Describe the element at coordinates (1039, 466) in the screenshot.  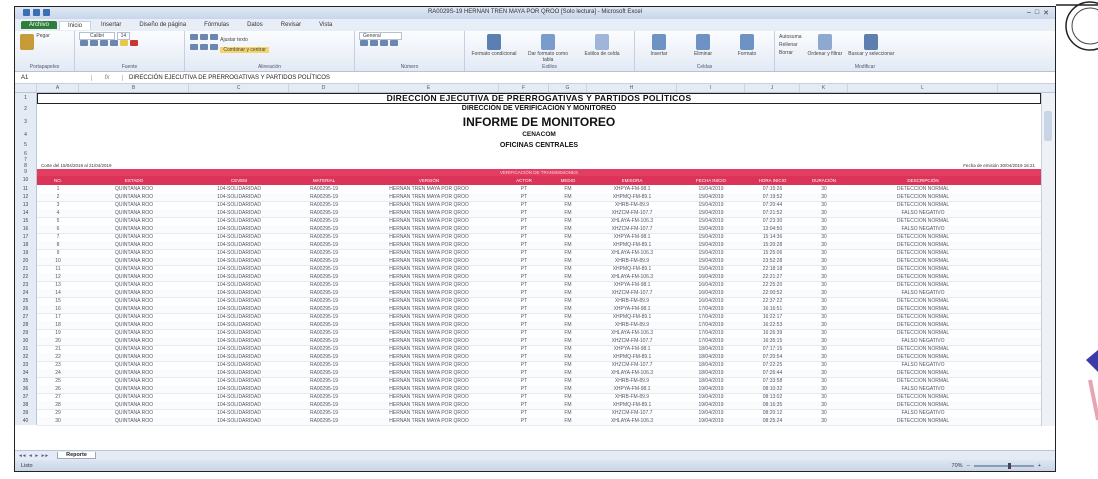
I see `zoom-in-icon: +` at that location.